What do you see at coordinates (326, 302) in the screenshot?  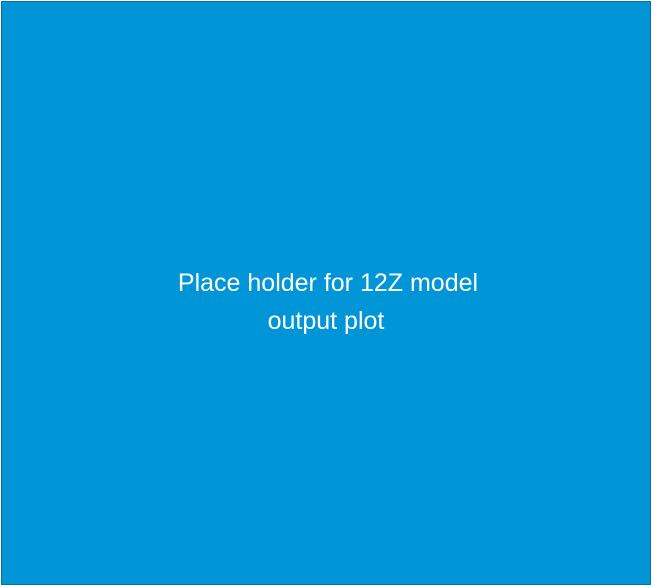 I see `placeholder-message: Place holder for 12Z model output plot` at bounding box center [326, 302].